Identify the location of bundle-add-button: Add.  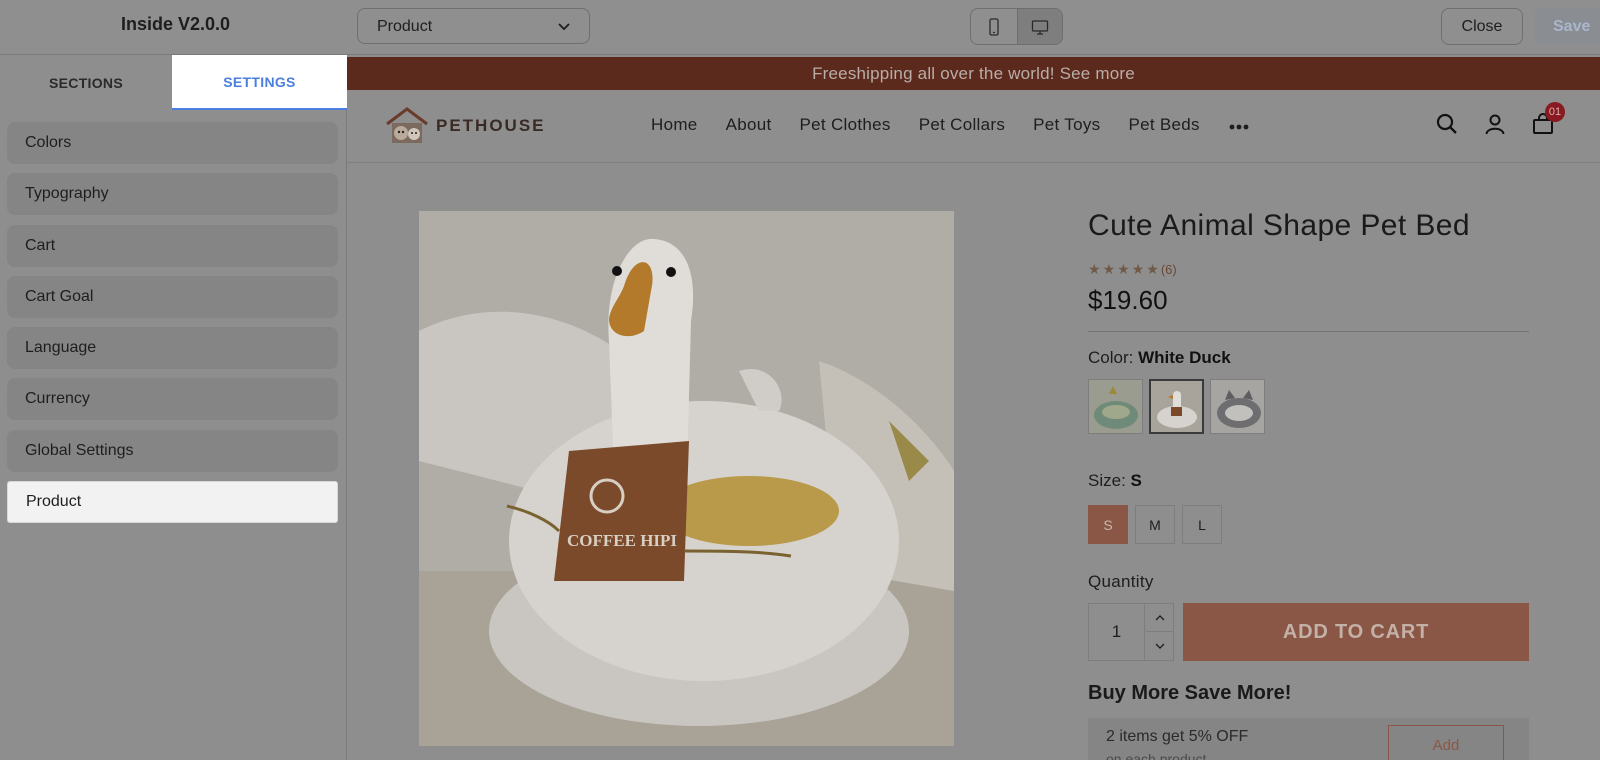
(1446, 742).